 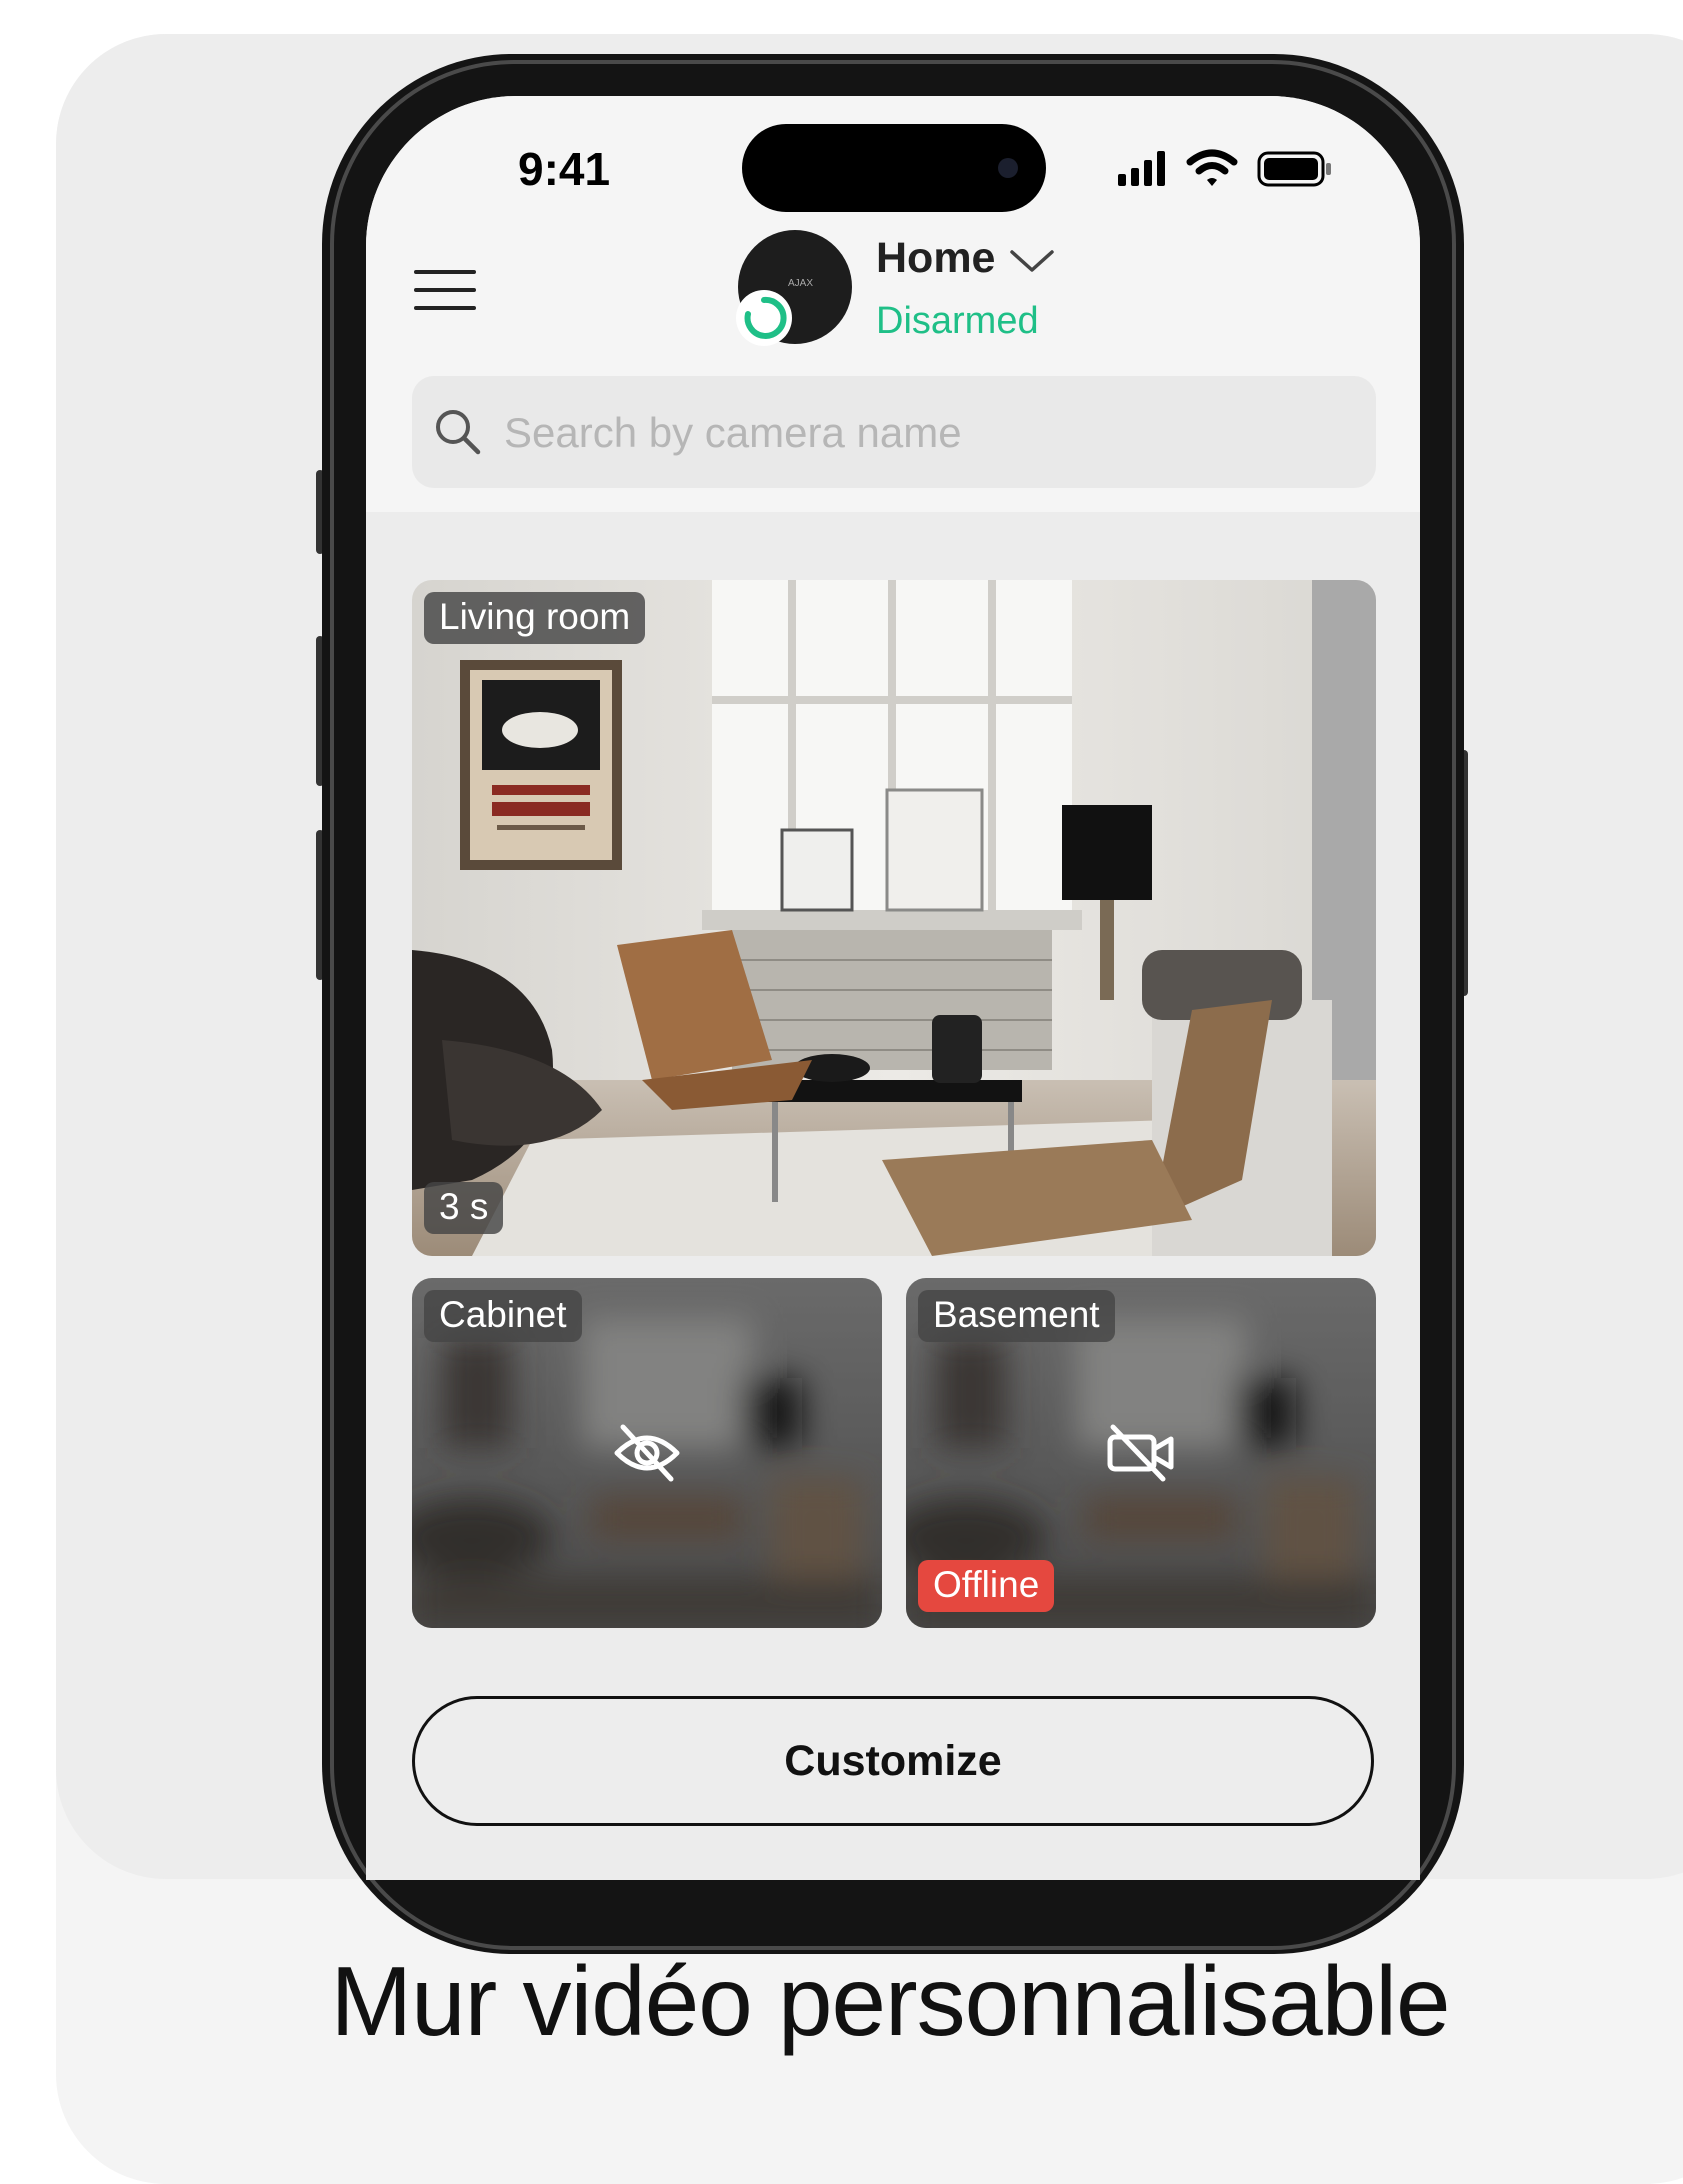 What do you see at coordinates (1032, 261) in the screenshot?
I see `chevron-down-icon` at bounding box center [1032, 261].